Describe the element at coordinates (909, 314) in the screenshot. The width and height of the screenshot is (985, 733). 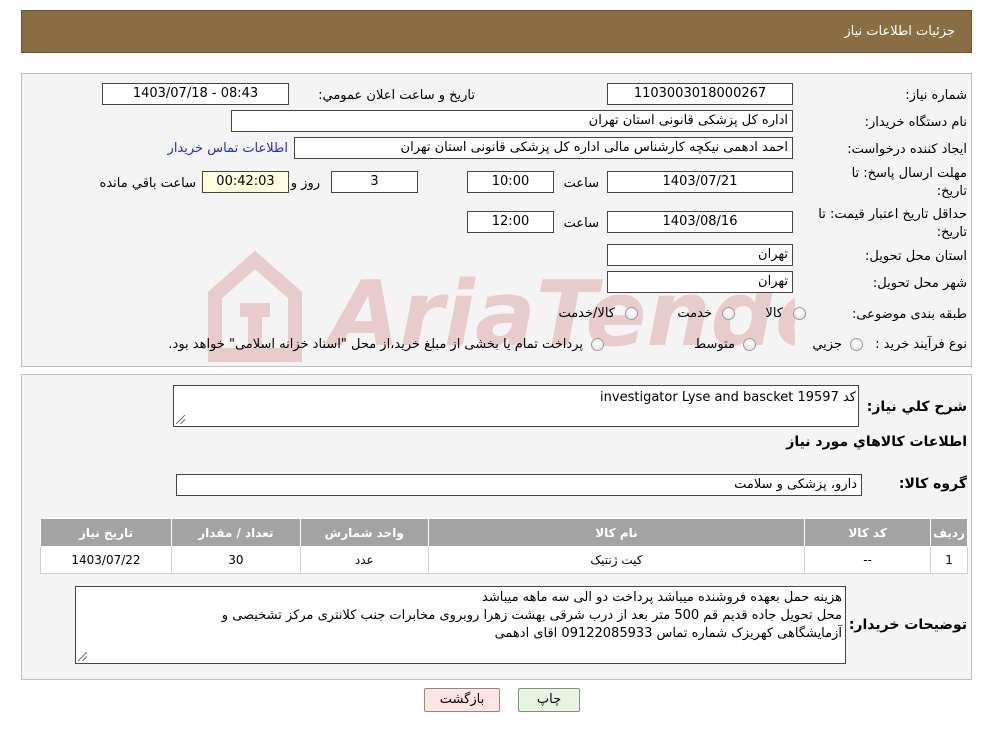
I see `category-label: طبقه بندی موضوعی:` at that location.